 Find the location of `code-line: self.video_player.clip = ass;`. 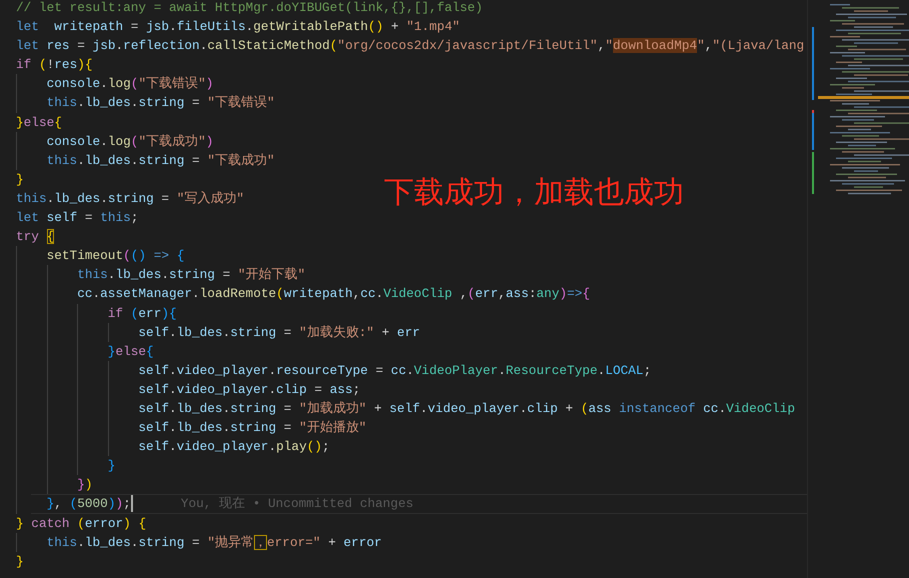

code-line: self.video_player.clip = ass; is located at coordinates (249, 389).